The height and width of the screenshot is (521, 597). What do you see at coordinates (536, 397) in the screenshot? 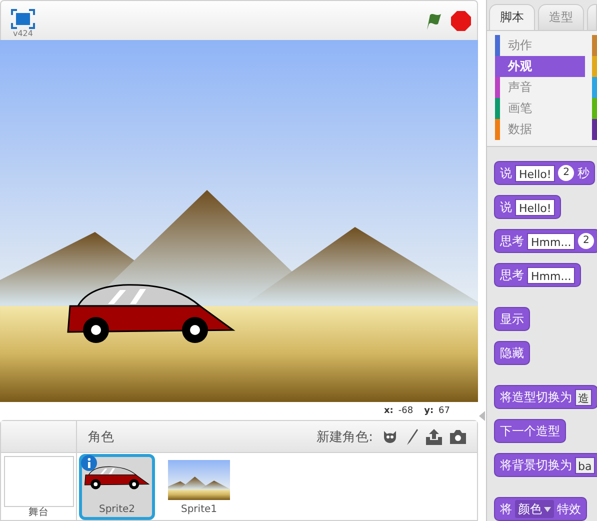
I see `block-label: 将造型切换为` at bounding box center [536, 397].